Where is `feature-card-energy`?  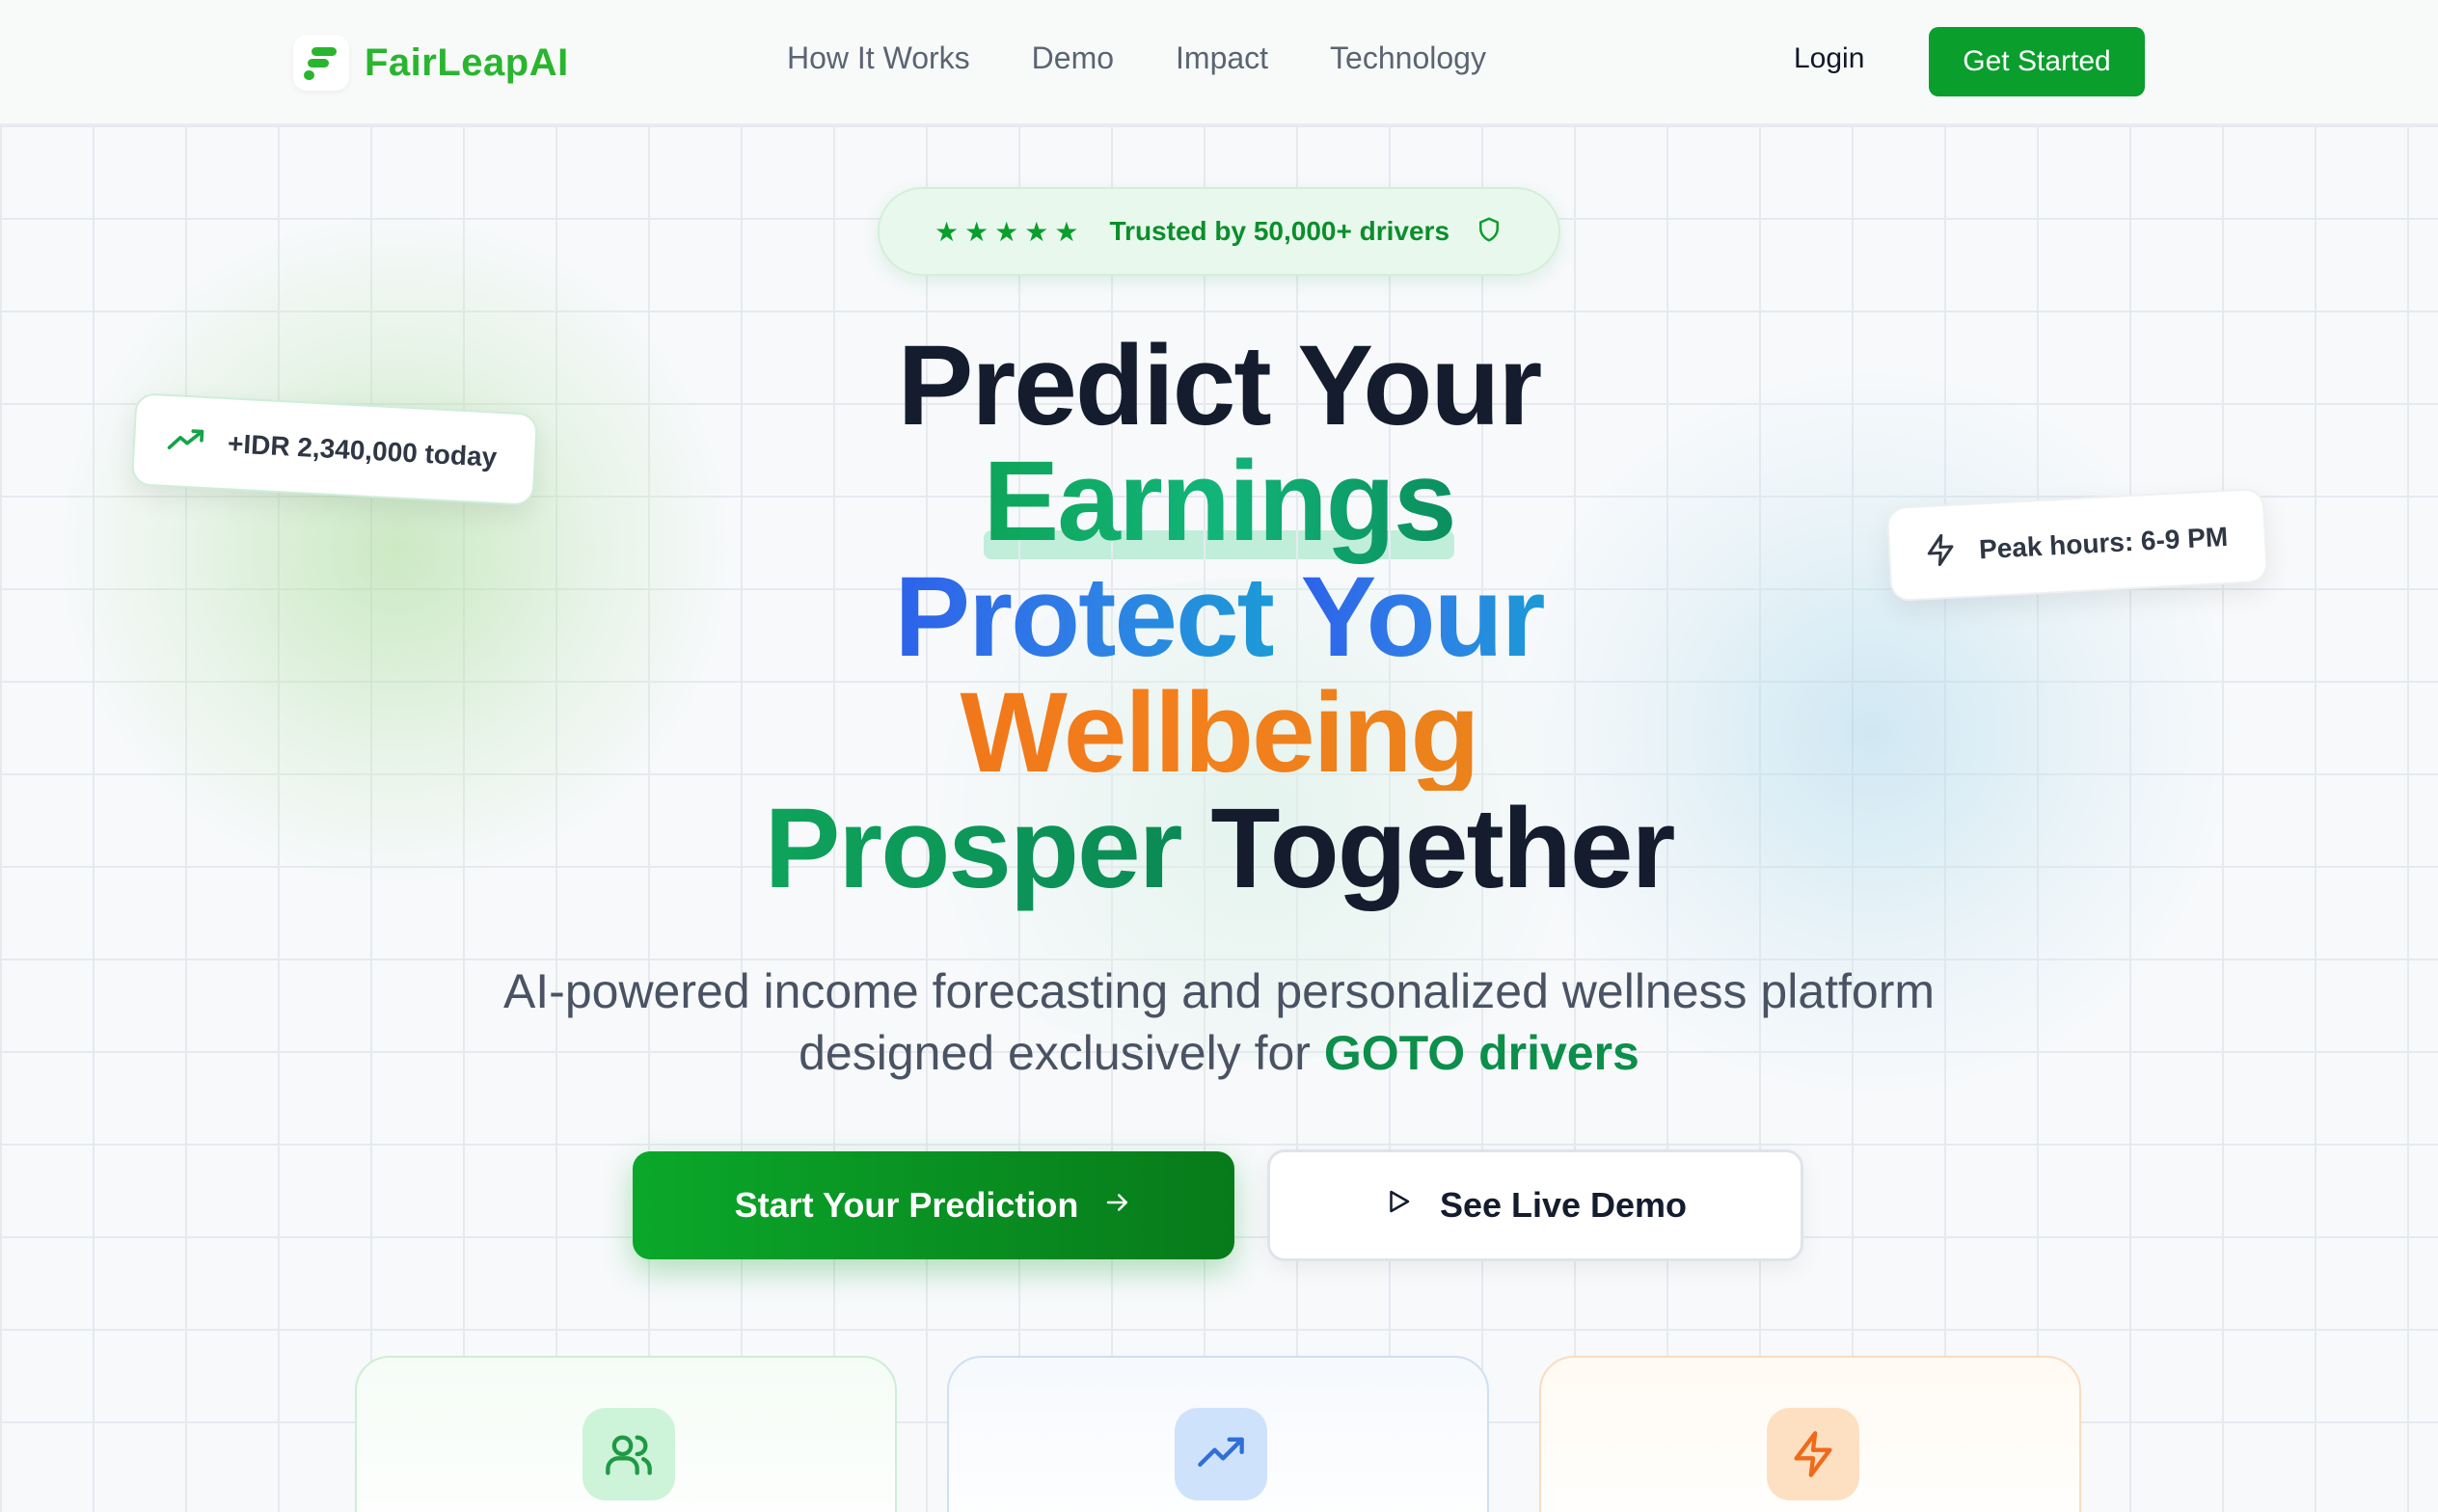 feature-card-energy is located at coordinates (1810, 1434).